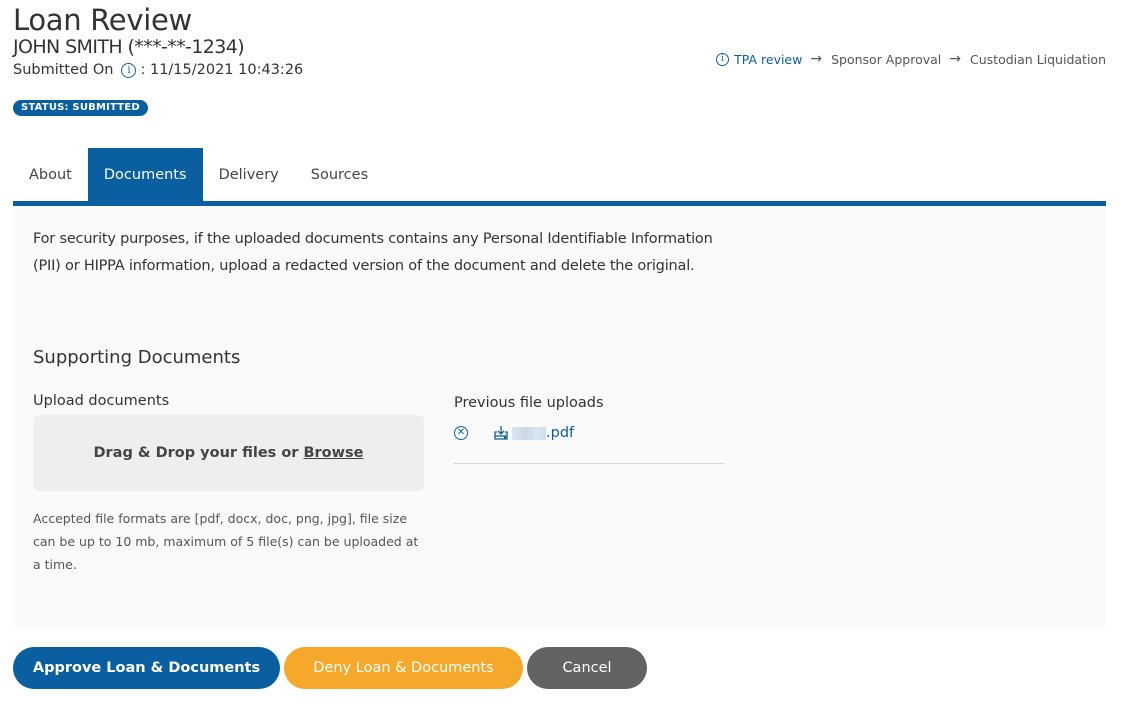 This screenshot has width=1125, height=709. I want to click on browse-link: Browse, so click(333, 453).